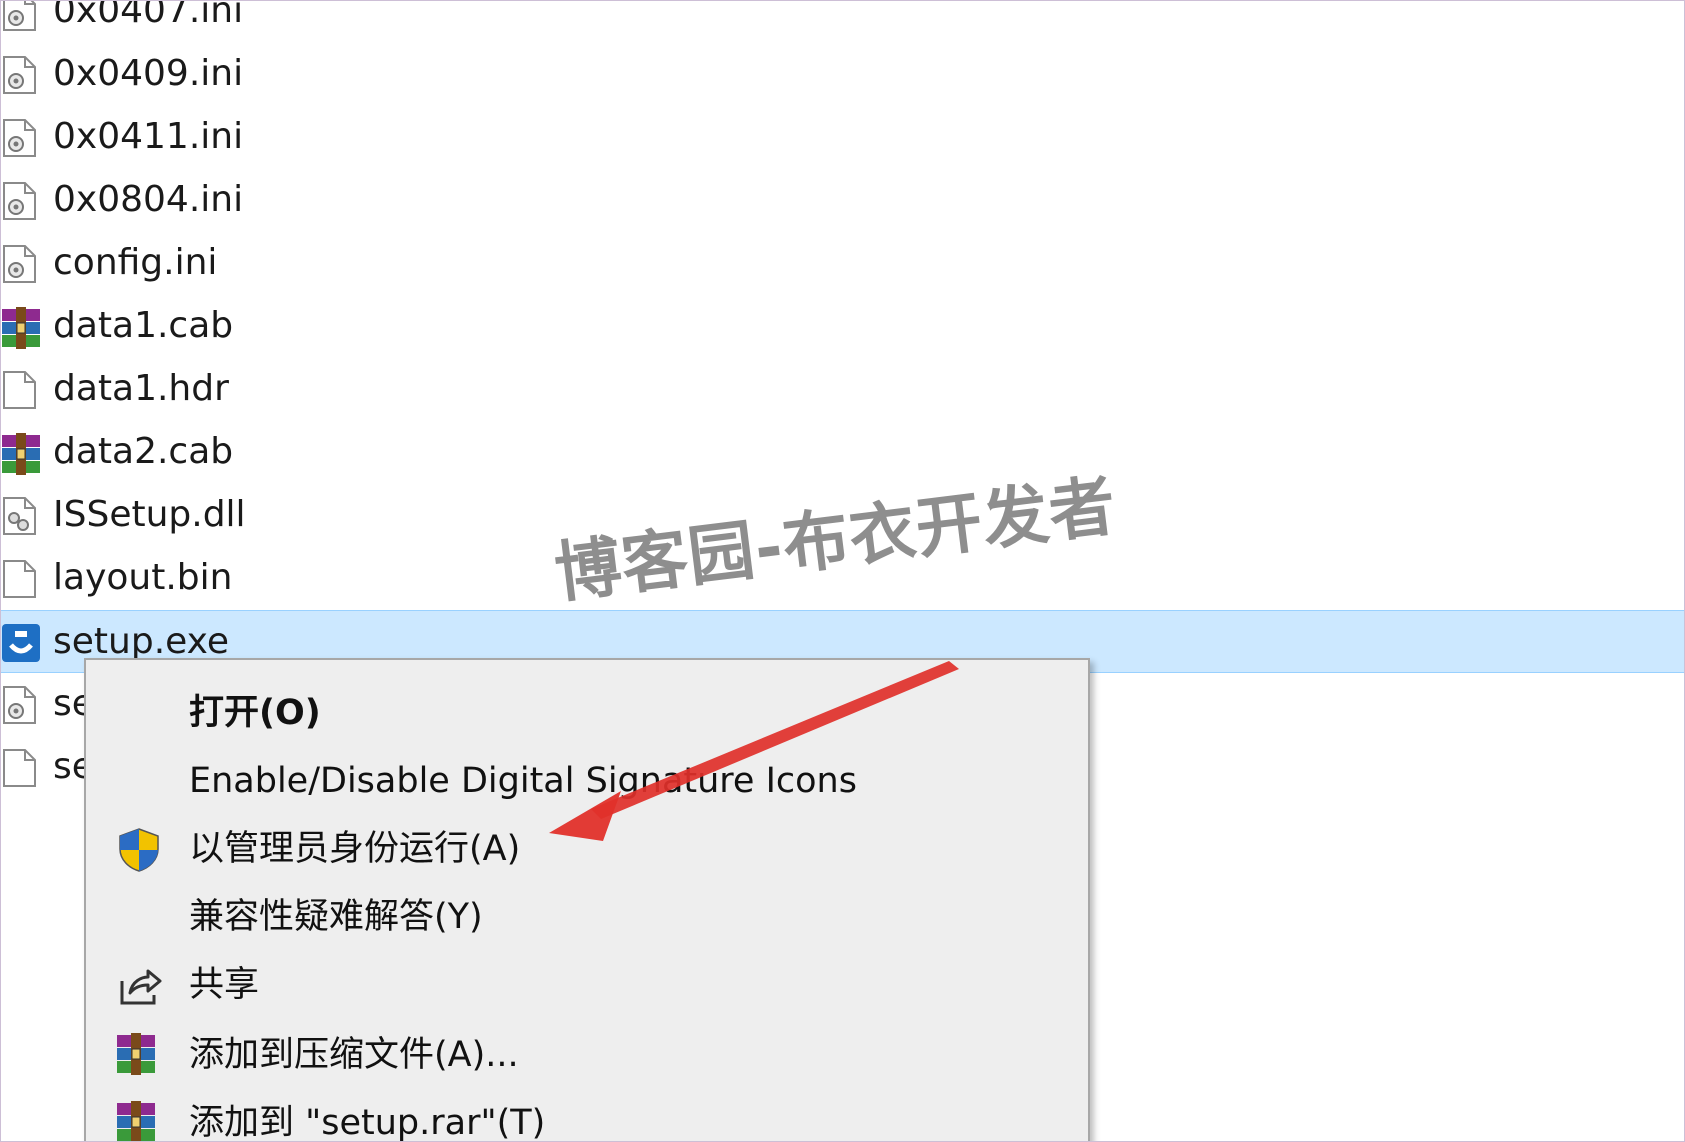 This screenshot has height=1142, width=1685. I want to click on file-row: 0x0407.ini, so click(842, 21).